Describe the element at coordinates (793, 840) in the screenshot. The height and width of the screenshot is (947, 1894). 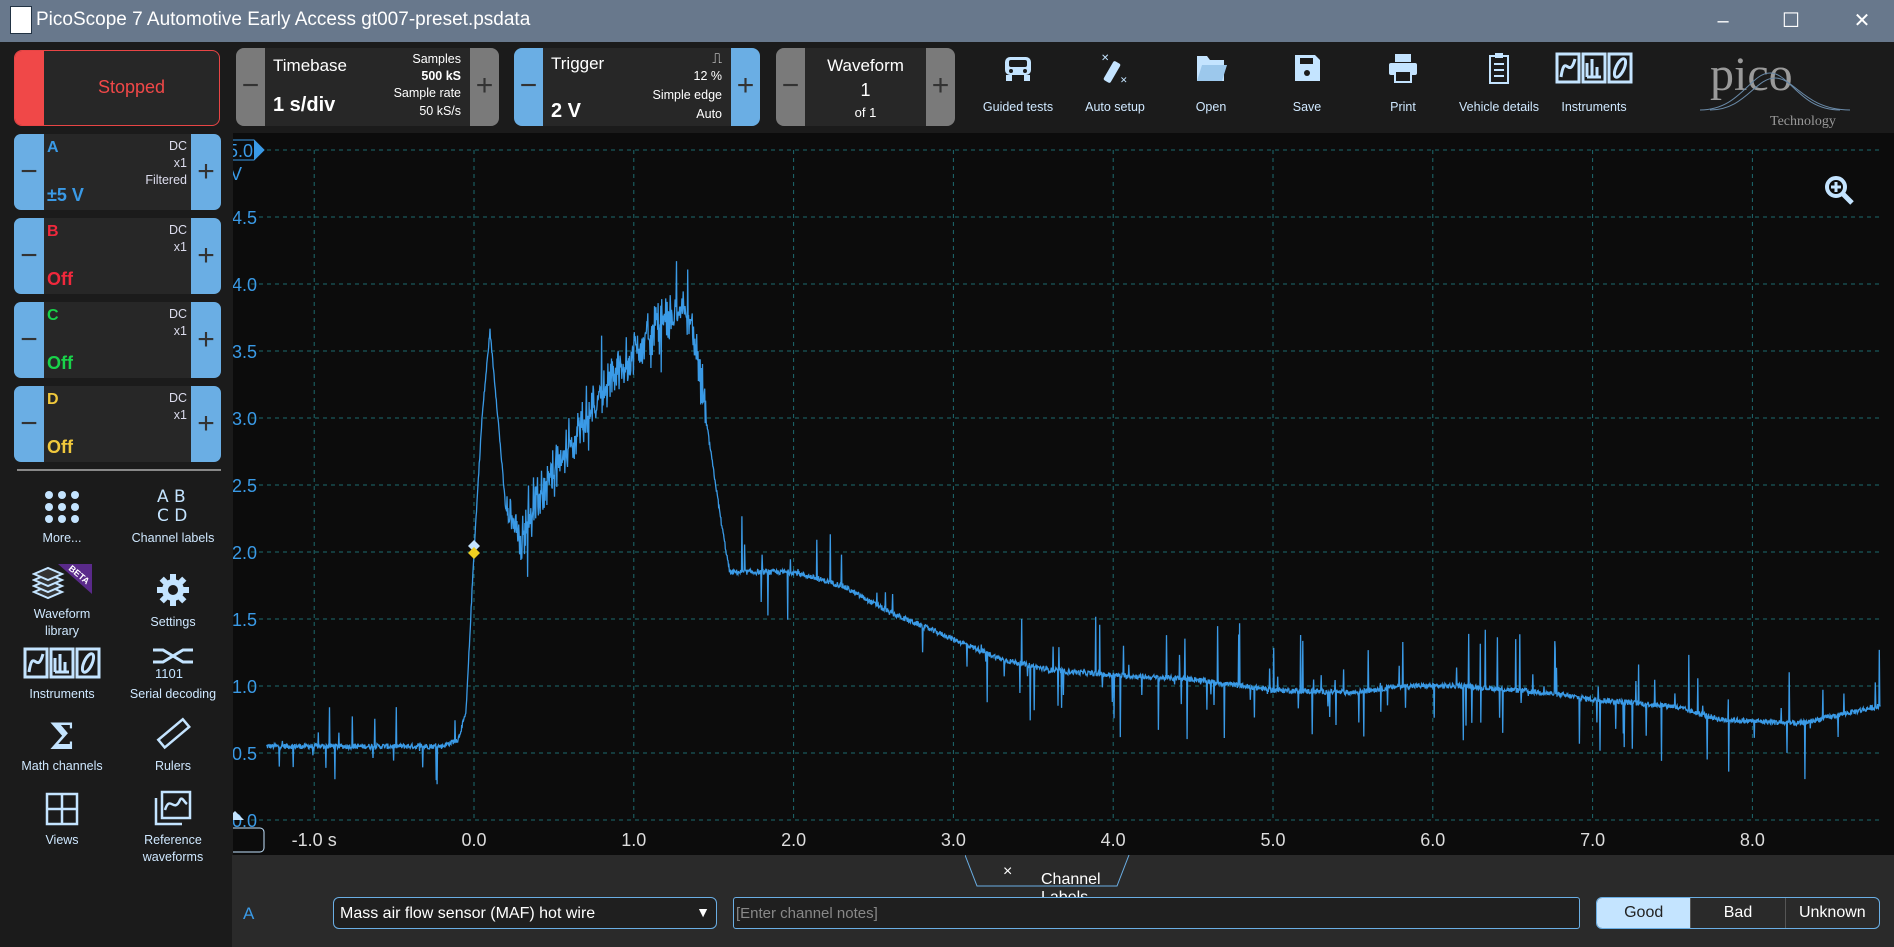
I see `x-tick-label: 2.0` at that location.